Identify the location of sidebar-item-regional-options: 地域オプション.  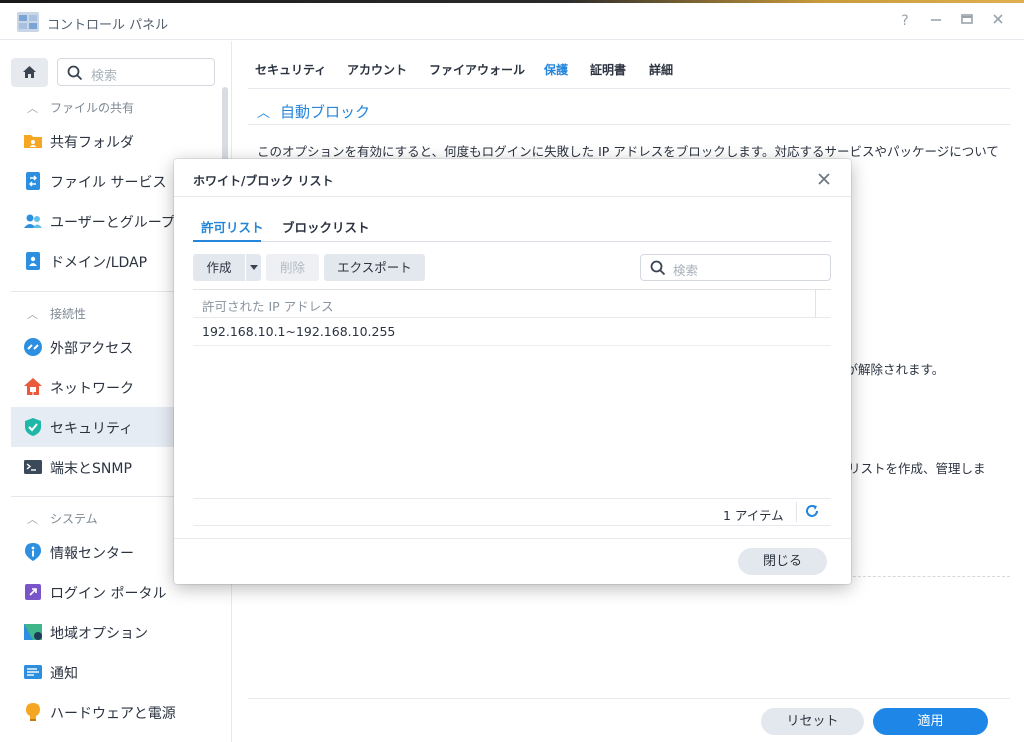
(116, 632).